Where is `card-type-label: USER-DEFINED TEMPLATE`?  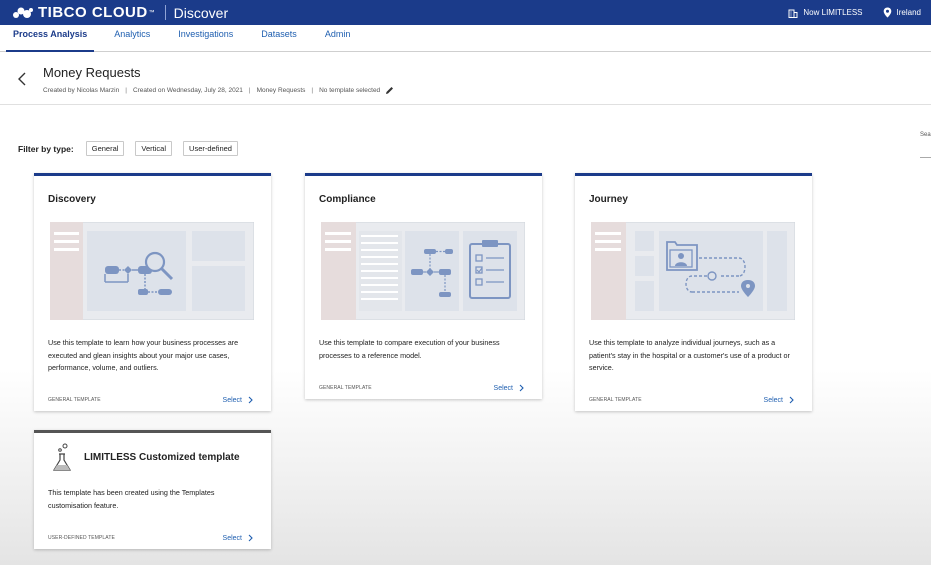
card-type-label: USER-DEFINED TEMPLATE is located at coordinates (81, 538).